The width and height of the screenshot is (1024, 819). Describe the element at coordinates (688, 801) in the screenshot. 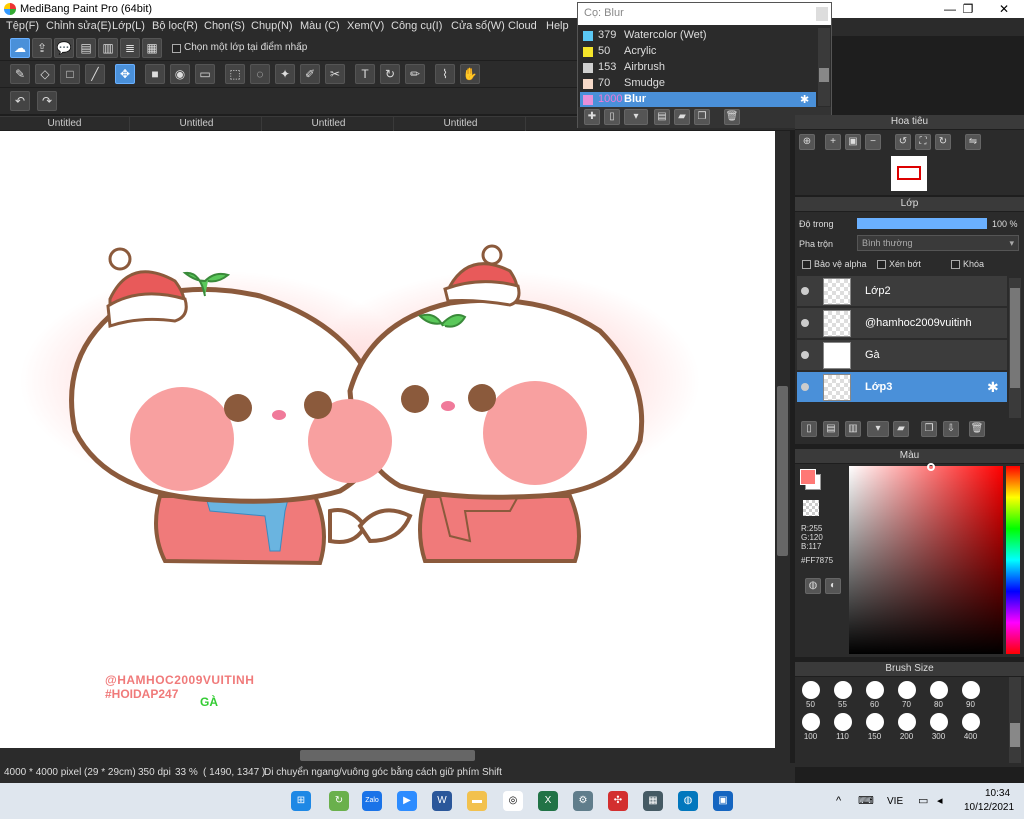

I see `network-app-icon: ◍` at that location.